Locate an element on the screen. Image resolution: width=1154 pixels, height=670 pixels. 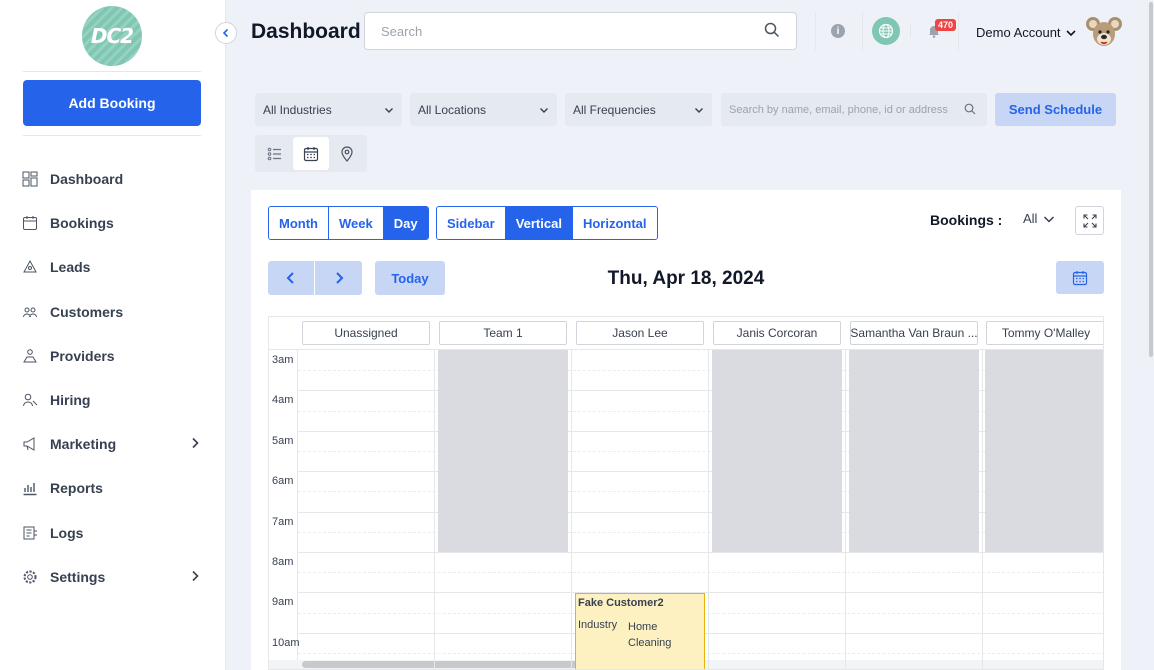
sidebar-item-label: Customers is located at coordinates (87, 311).